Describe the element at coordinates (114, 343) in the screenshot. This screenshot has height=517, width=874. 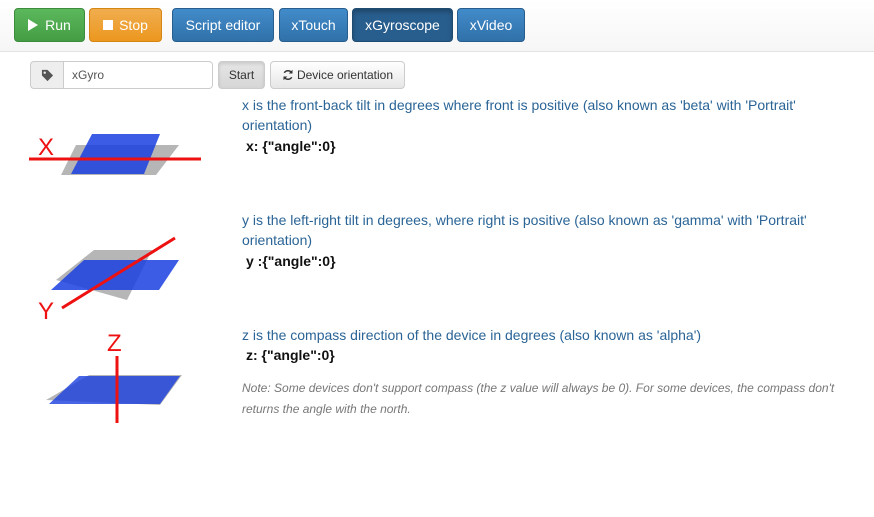
I see `z-axis-letter: Z` at that location.